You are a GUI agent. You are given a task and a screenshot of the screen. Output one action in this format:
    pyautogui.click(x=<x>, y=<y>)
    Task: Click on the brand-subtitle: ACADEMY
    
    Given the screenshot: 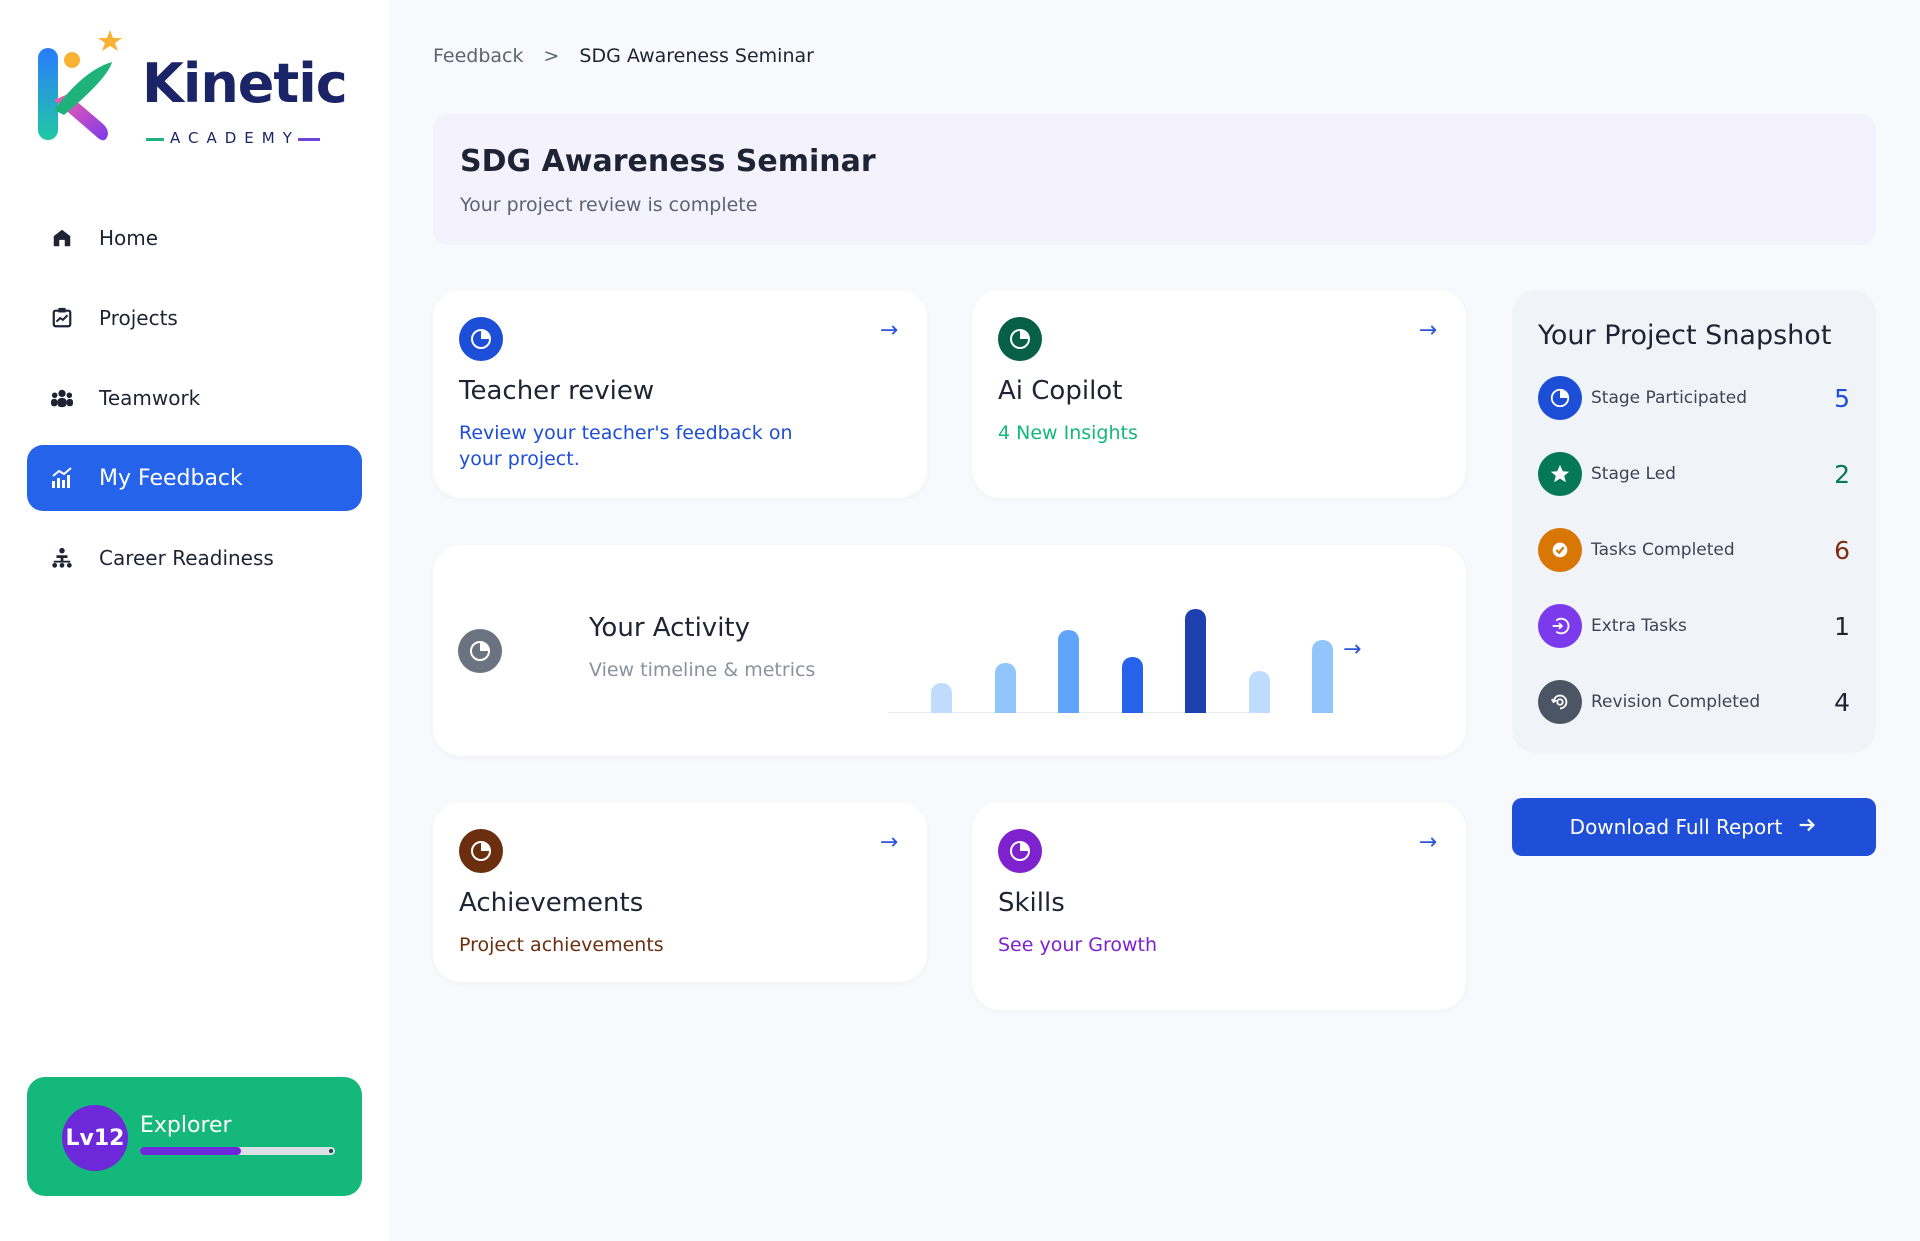 What is the action you would take?
    pyautogui.click(x=235, y=138)
    